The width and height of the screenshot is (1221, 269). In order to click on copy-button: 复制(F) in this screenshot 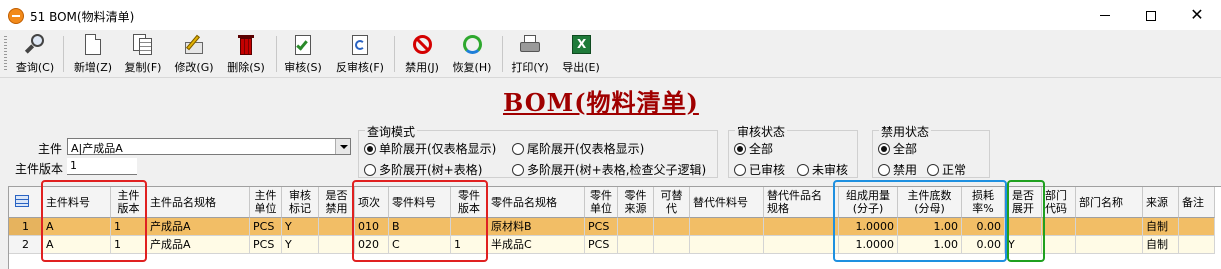, I will do `click(143, 55)`.